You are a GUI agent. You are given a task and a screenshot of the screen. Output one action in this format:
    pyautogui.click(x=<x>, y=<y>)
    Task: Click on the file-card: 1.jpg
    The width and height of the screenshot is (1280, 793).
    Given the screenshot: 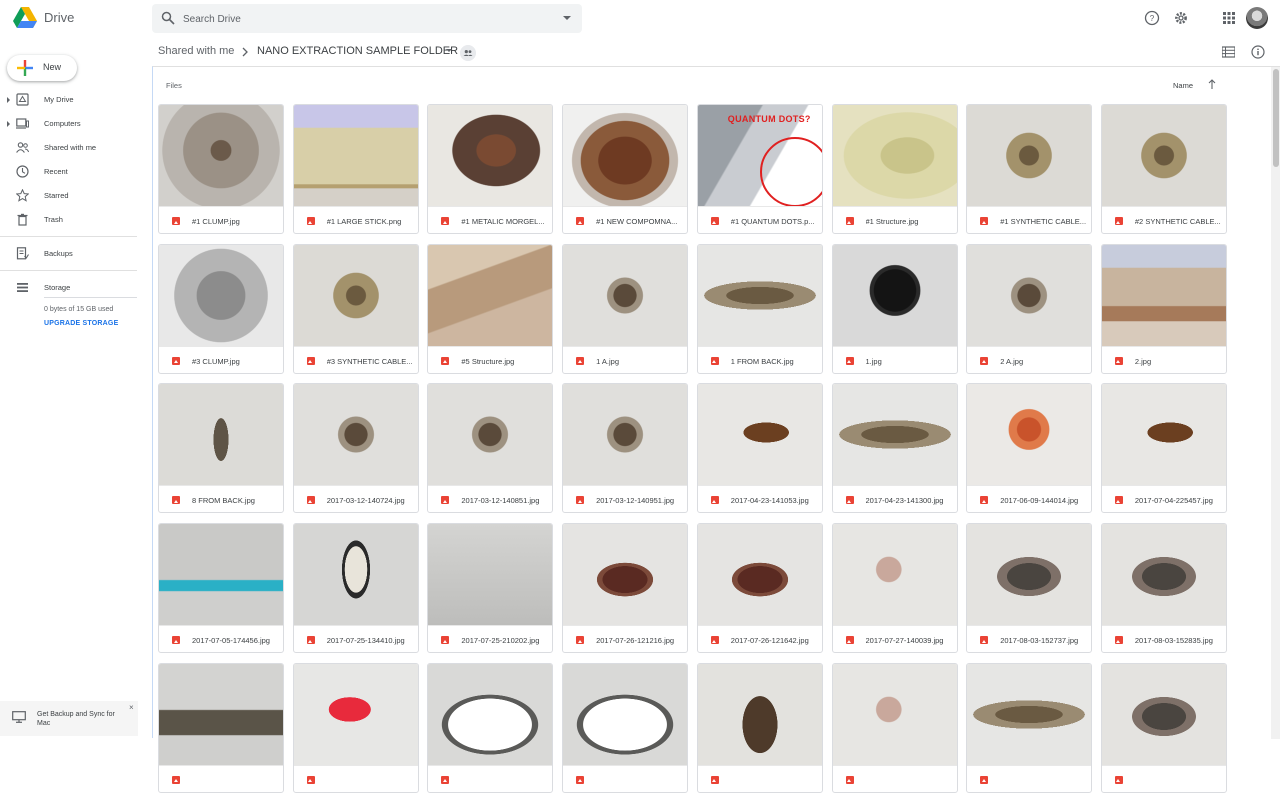 What is the action you would take?
    pyautogui.click(x=894, y=308)
    